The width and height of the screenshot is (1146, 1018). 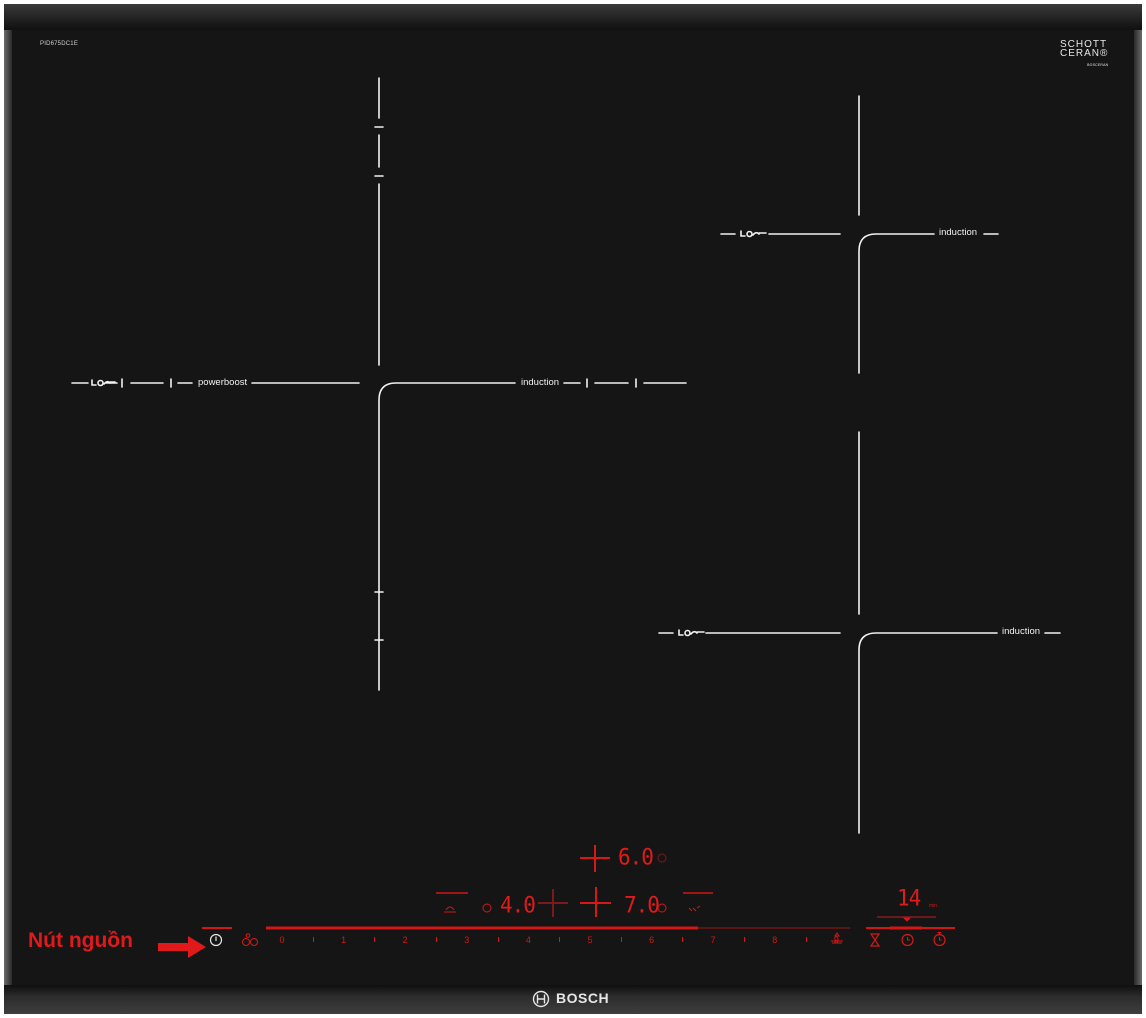 What do you see at coordinates (541, 999) in the screenshot?
I see `bosch-armature-icon` at bounding box center [541, 999].